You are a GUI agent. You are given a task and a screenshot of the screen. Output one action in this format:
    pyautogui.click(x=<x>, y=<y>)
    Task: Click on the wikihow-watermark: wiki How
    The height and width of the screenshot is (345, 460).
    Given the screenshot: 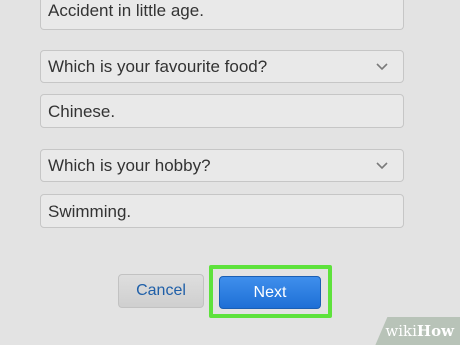 What is the action you would take?
    pyautogui.click(x=417, y=331)
    